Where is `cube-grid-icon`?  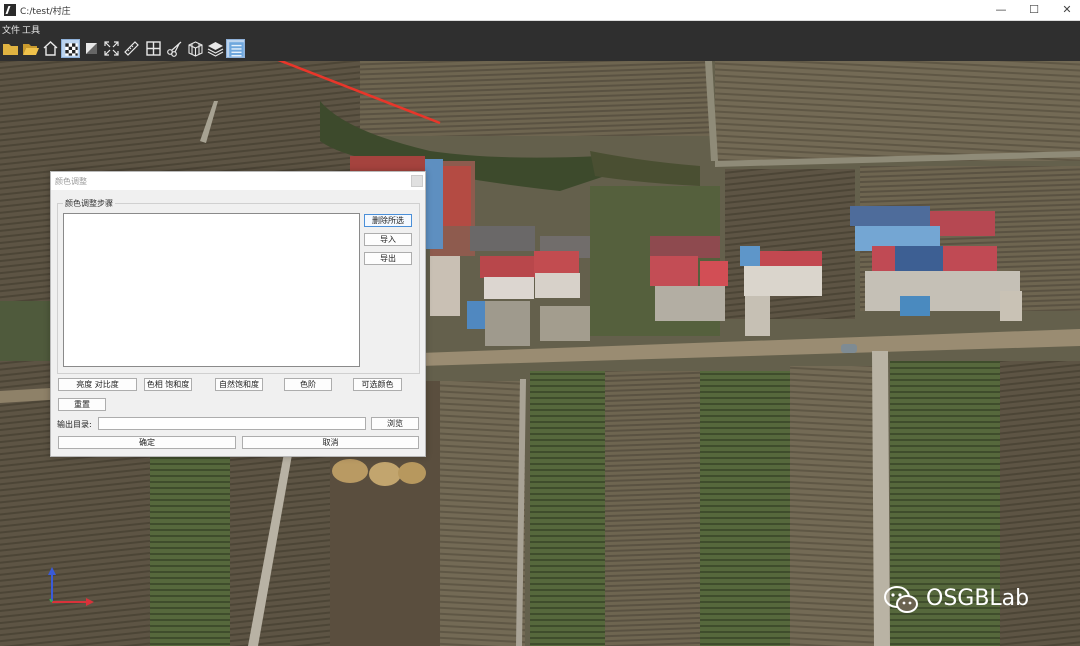 cube-grid-icon is located at coordinates (195, 48).